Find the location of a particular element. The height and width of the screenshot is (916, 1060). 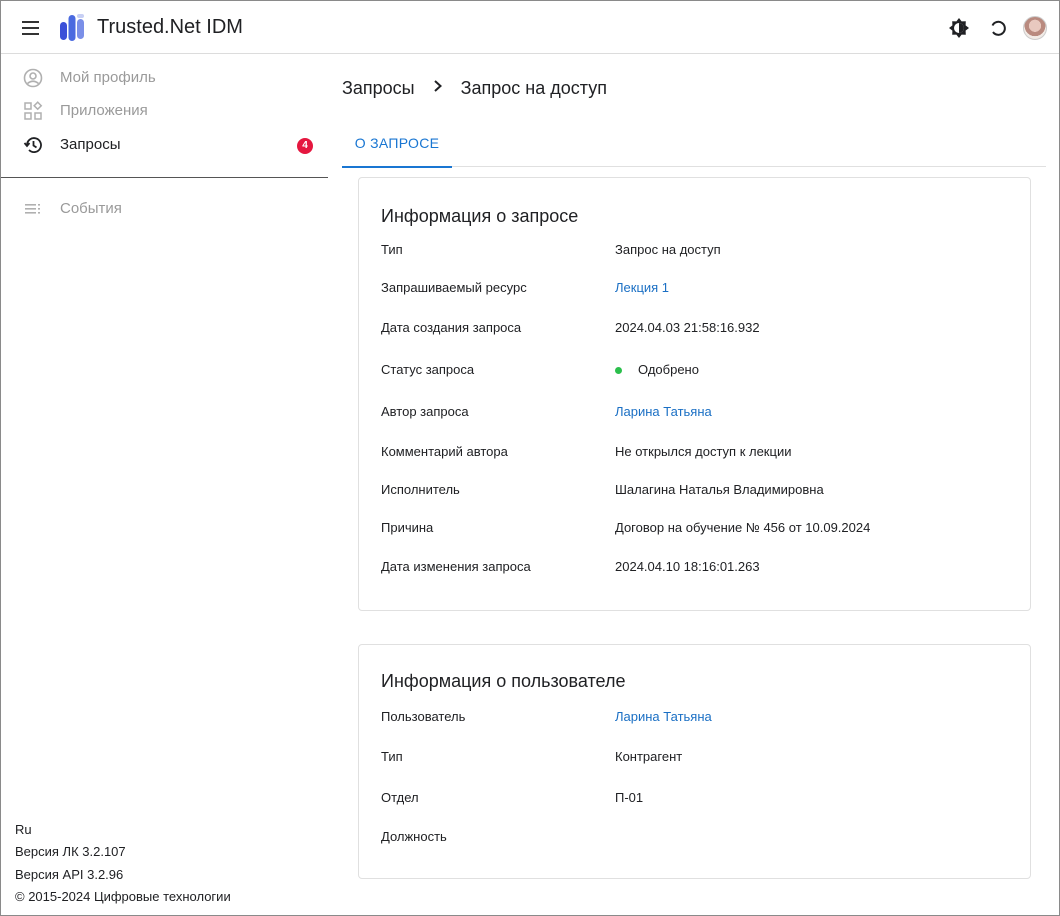

info-row-status: Статус запроса Одобрено is located at coordinates (696, 372).